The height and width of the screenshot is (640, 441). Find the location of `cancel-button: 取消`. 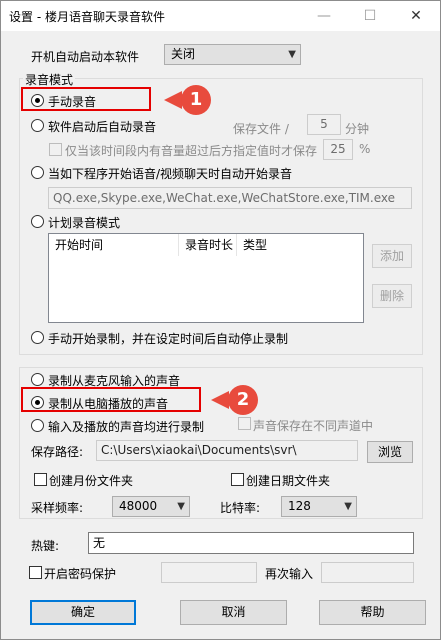

cancel-button: 取消 is located at coordinates (233, 612).